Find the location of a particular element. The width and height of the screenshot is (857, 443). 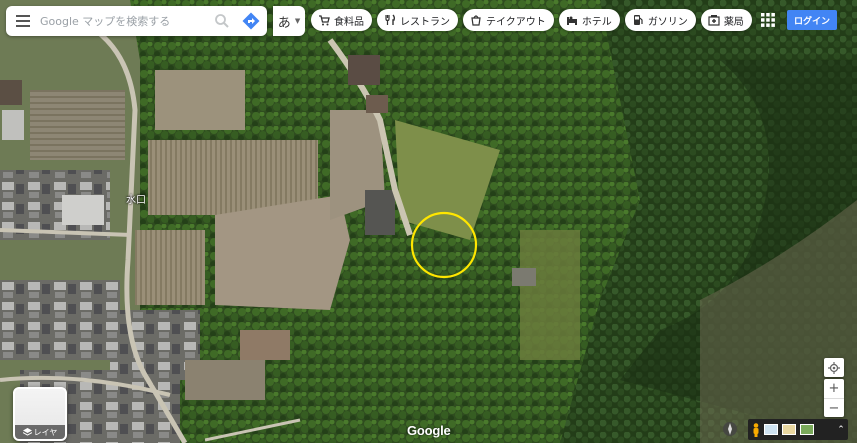

chip-gas: ガソリン is located at coordinates (660, 20).